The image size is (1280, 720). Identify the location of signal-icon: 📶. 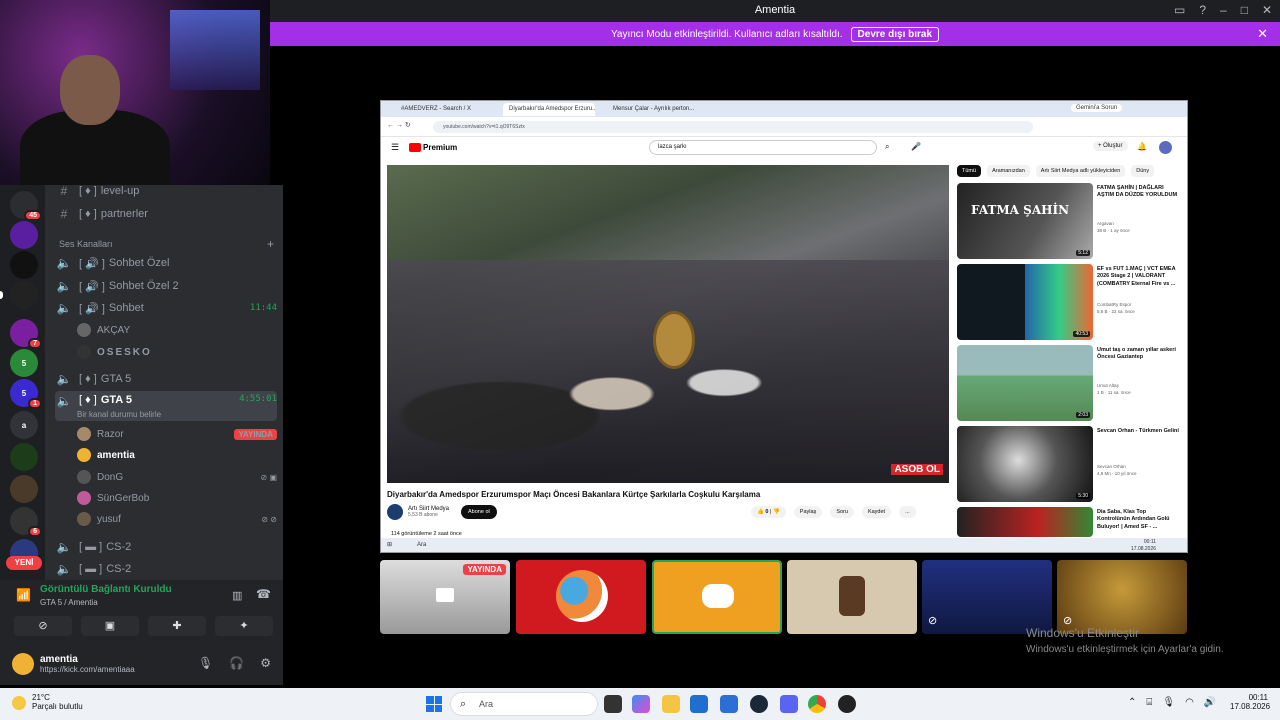
(23, 595).